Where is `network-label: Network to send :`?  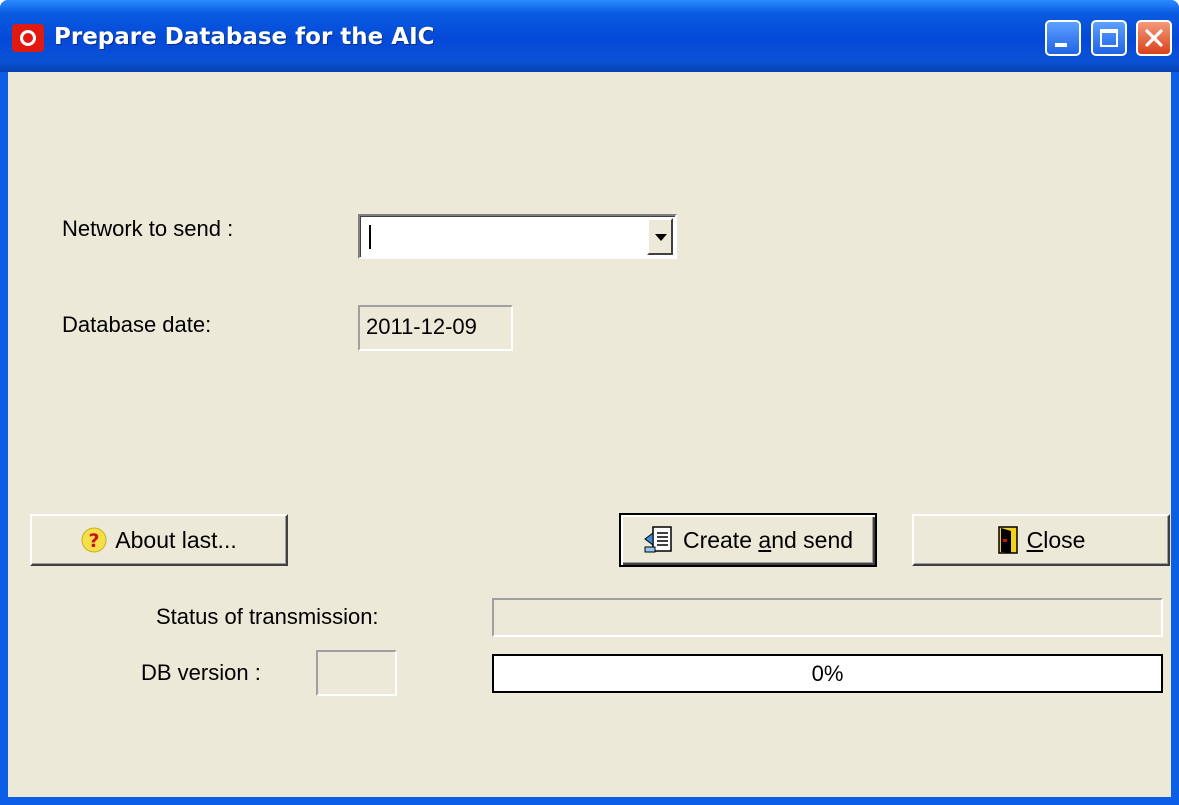
network-label: Network to send : is located at coordinates (148, 228).